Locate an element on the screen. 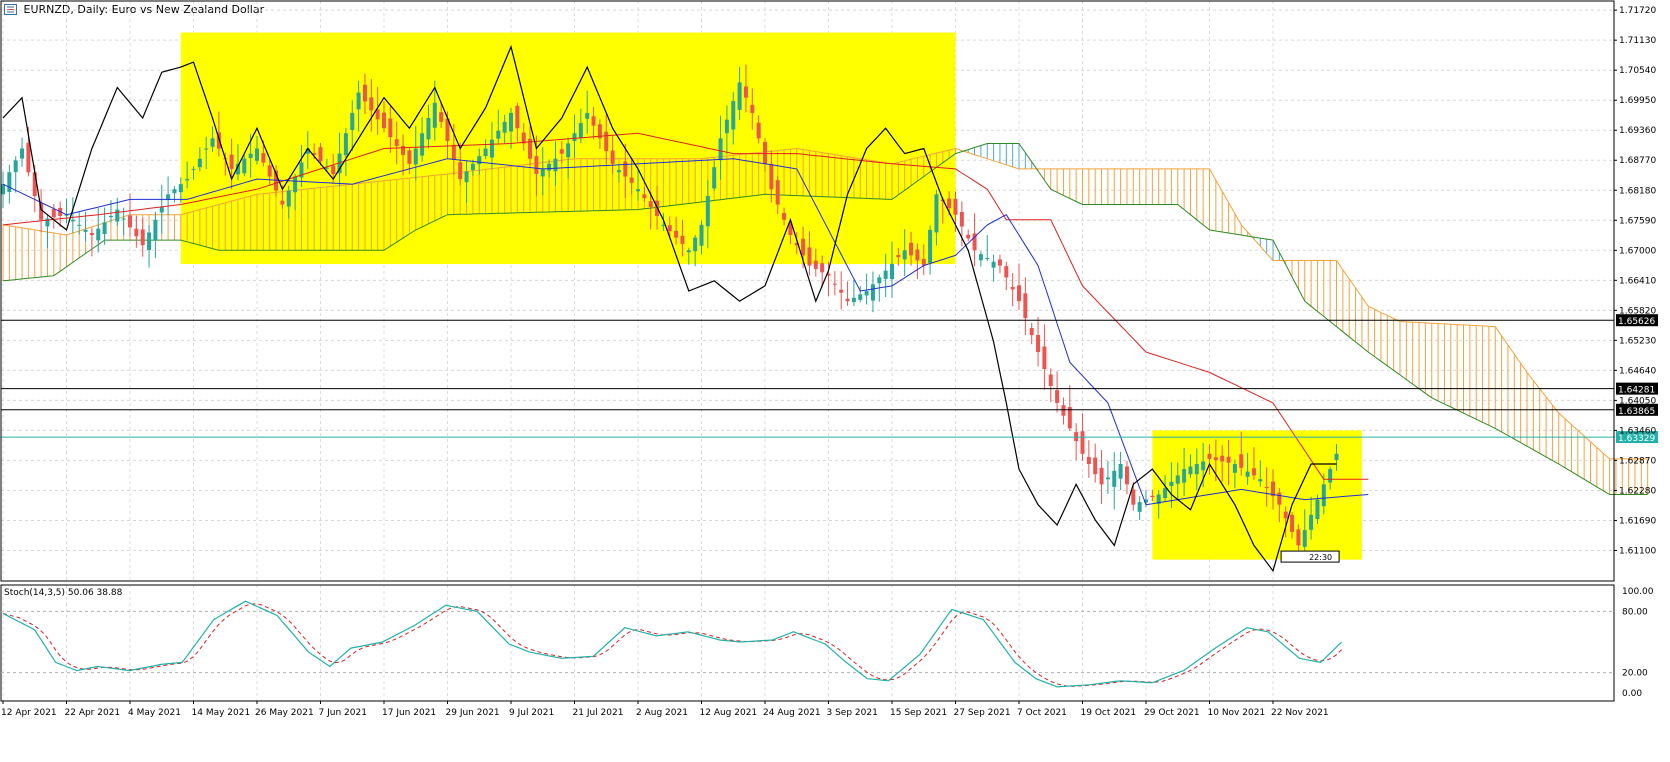  price-tick-label: 1.71130 is located at coordinates (1637, 41).